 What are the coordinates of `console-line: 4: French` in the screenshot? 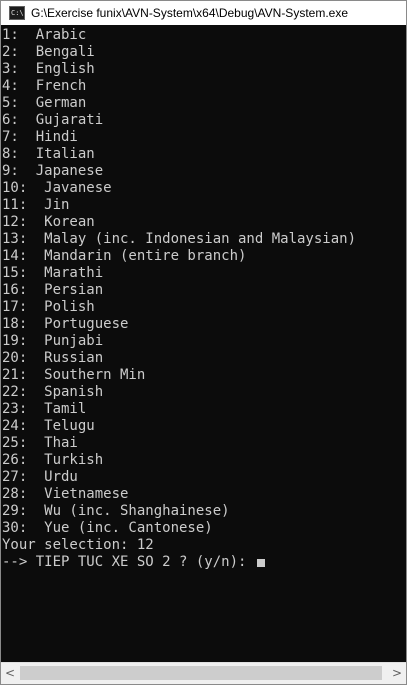 It's located at (44, 86).